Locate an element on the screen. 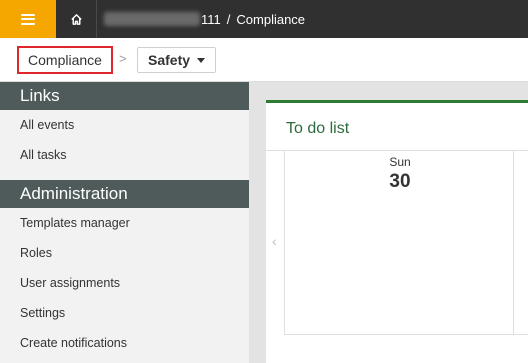 The height and width of the screenshot is (363, 528). menu-button is located at coordinates (28, 19).